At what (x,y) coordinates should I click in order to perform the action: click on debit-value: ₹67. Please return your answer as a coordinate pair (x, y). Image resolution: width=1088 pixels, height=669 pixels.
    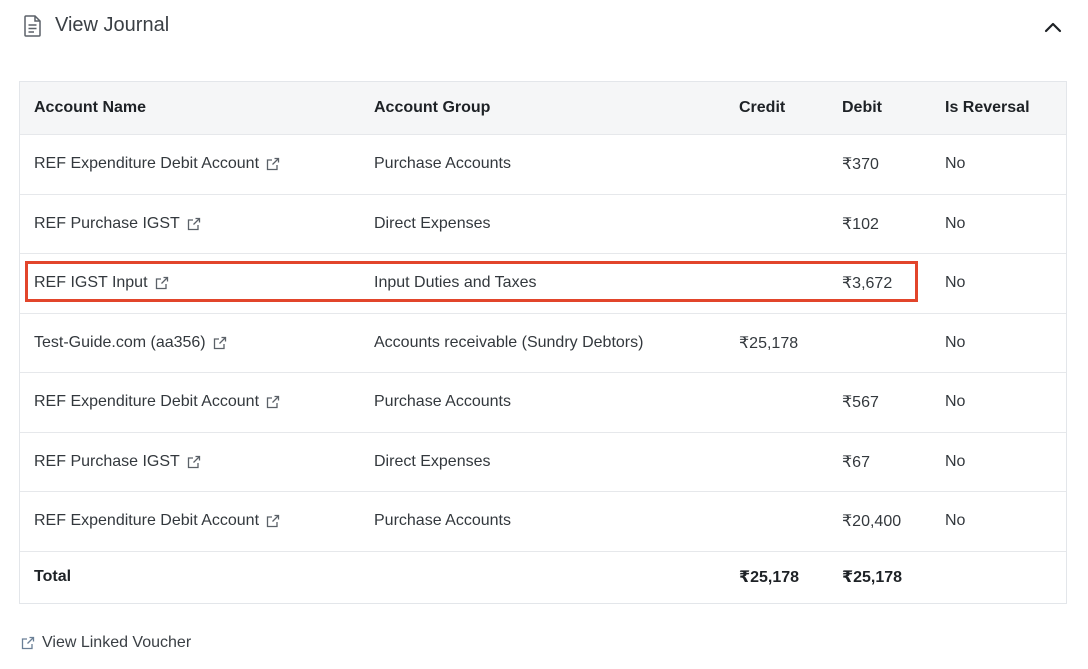
    Looking at the image, I should click on (856, 462).